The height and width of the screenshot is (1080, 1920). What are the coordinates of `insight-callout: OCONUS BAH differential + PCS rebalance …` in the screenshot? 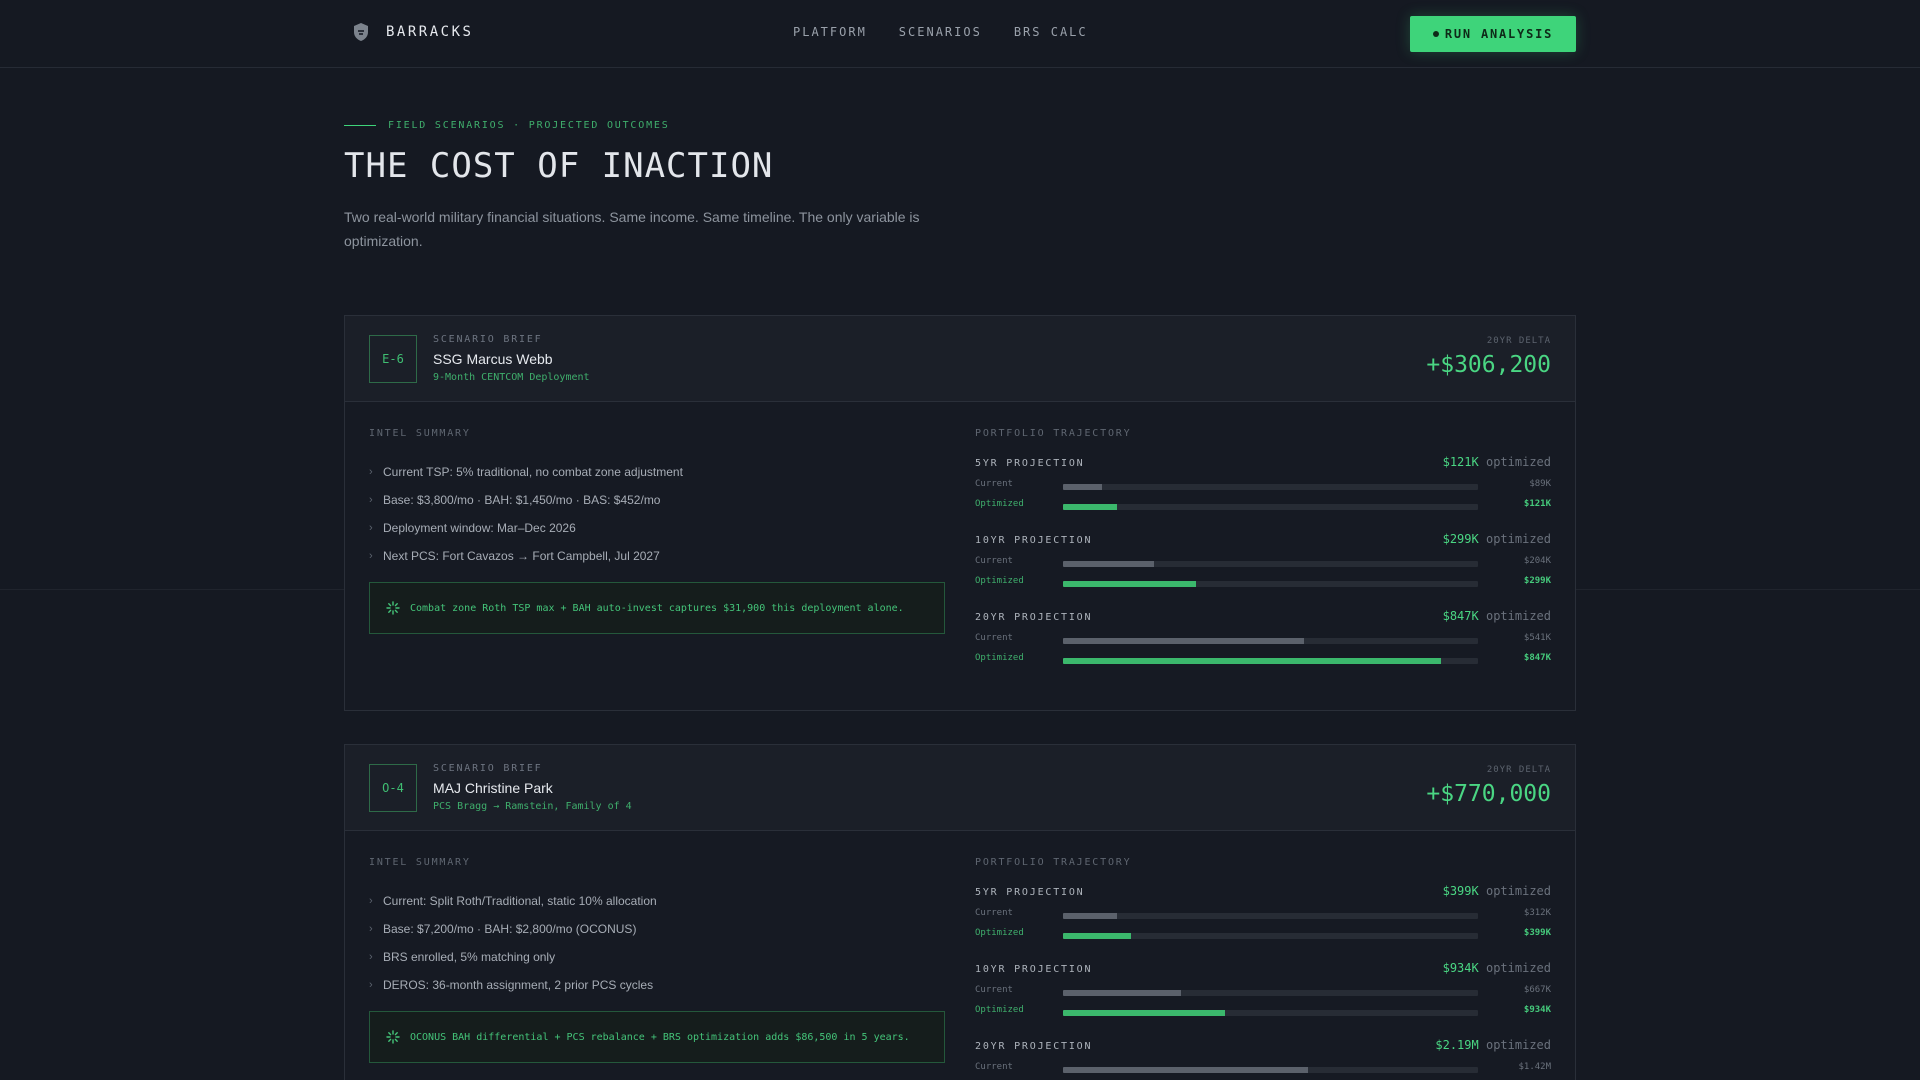 It's located at (657, 1037).